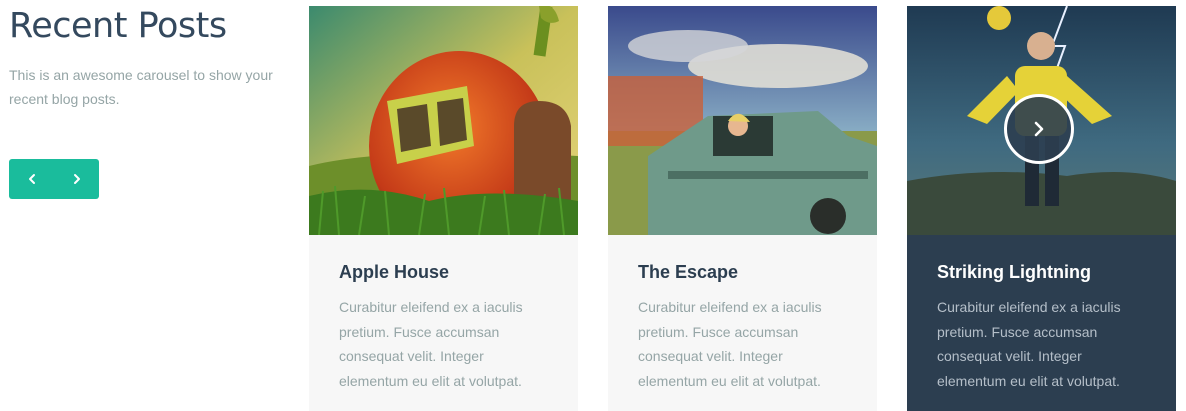  What do you see at coordinates (443, 272) in the screenshot?
I see `post-title: Apple House` at bounding box center [443, 272].